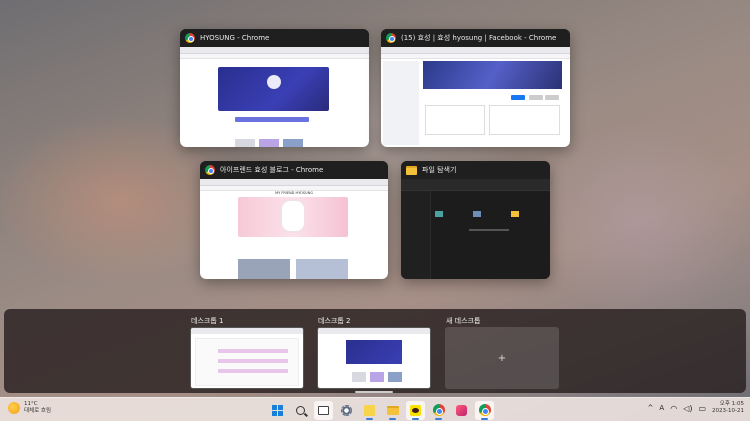 The image size is (750, 421). I want to click on desktop-label: 데스크톱 1, so click(207, 321).